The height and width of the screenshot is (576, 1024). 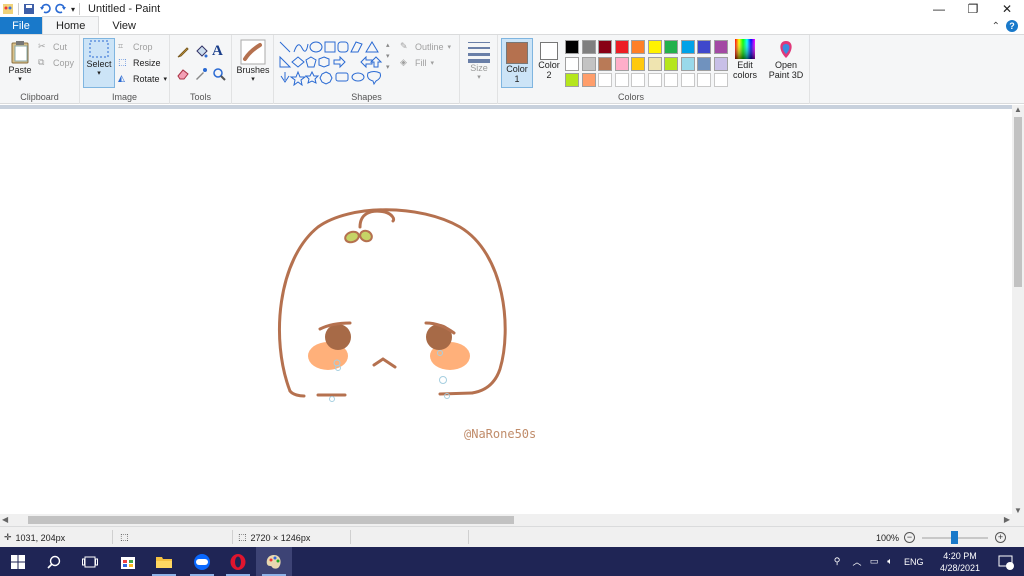 What do you see at coordinates (202, 561) in the screenshot?
I see `taskbar-zalo` at bounding box center [202, 561].